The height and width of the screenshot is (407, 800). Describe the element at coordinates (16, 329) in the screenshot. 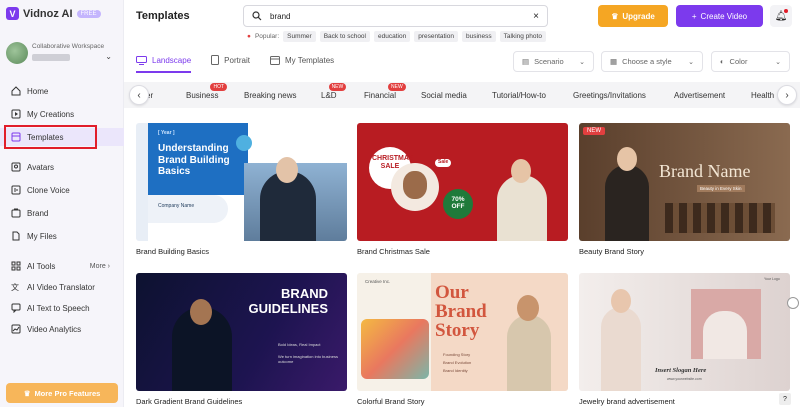

I see `analytics-icon` at that location.